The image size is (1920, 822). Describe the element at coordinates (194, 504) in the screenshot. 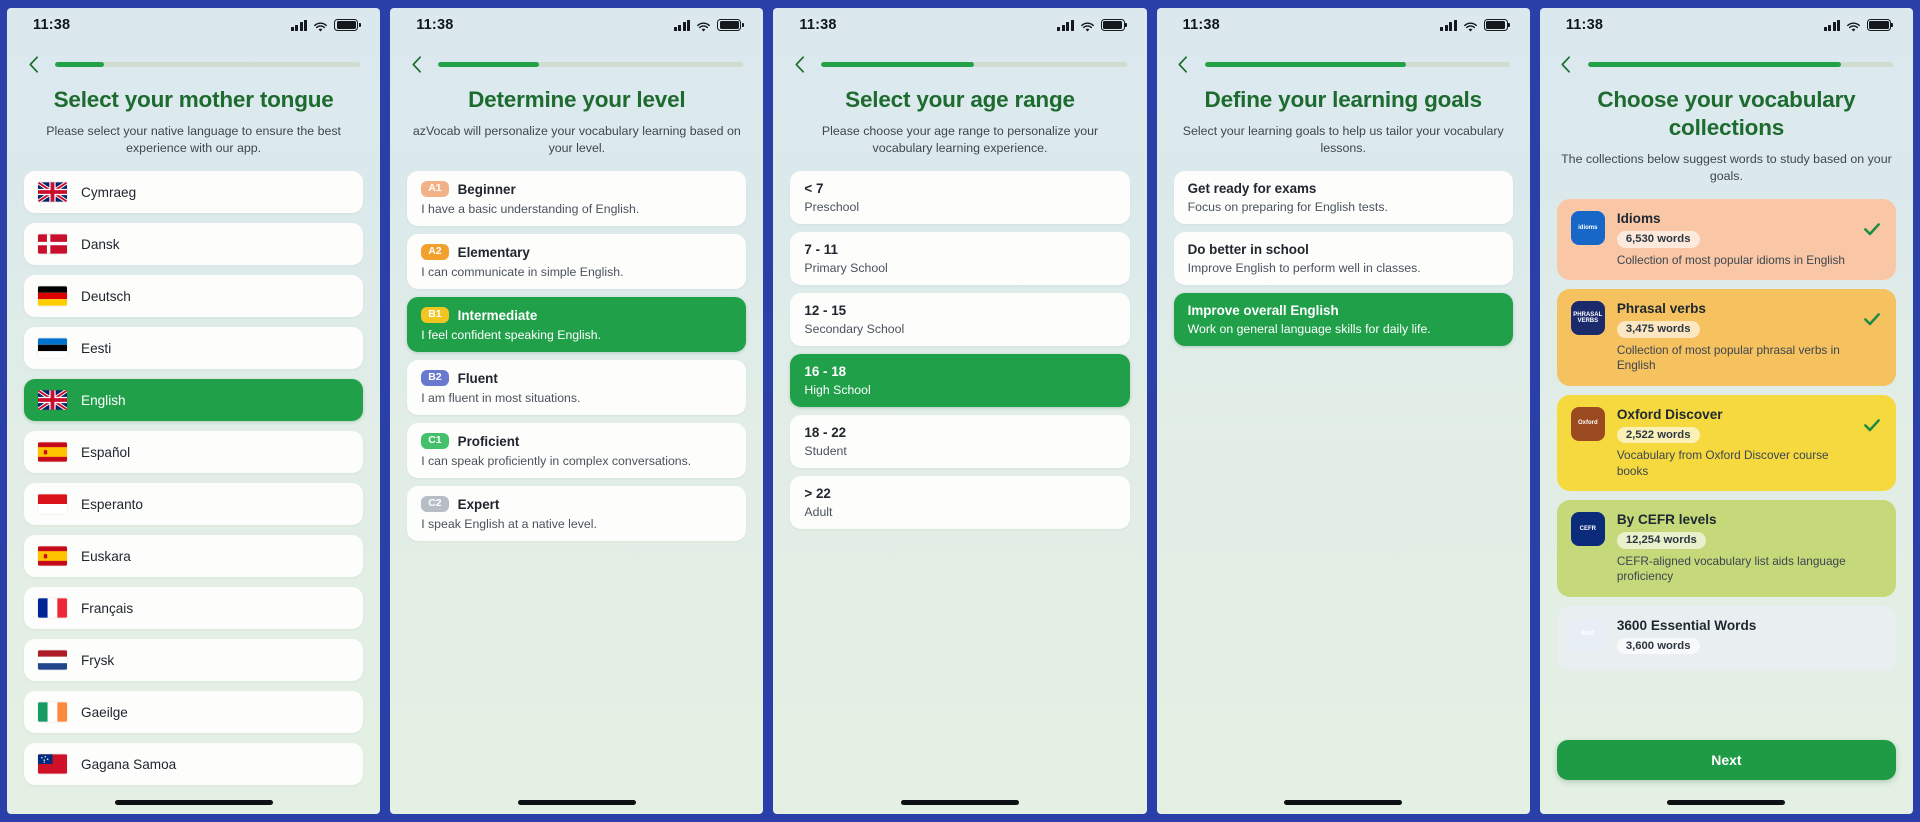

I see `language-option: Esperanto` at that location.